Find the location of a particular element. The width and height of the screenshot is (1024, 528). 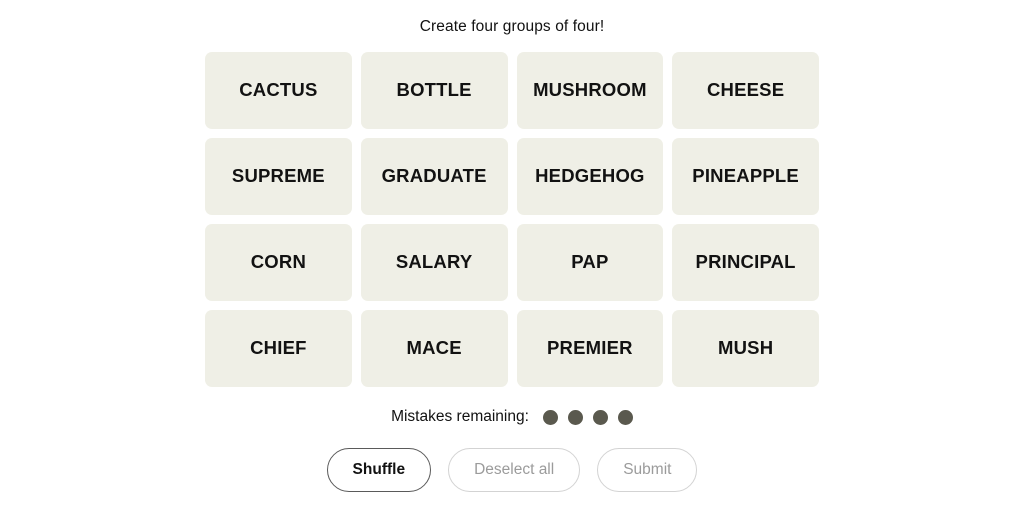

word-tile-label: PREMIER is located at coordinates (590, 348).